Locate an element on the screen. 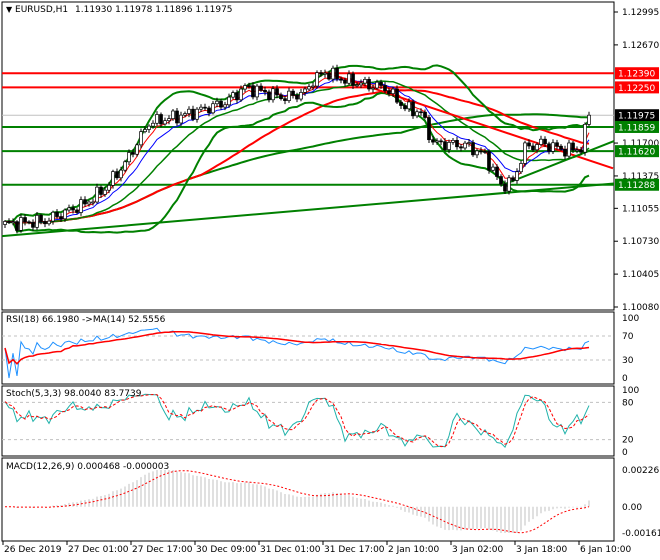 This screenshot has width=660, height=560. triangle-down-icon: ▼ is located at coordinates (9, 9).